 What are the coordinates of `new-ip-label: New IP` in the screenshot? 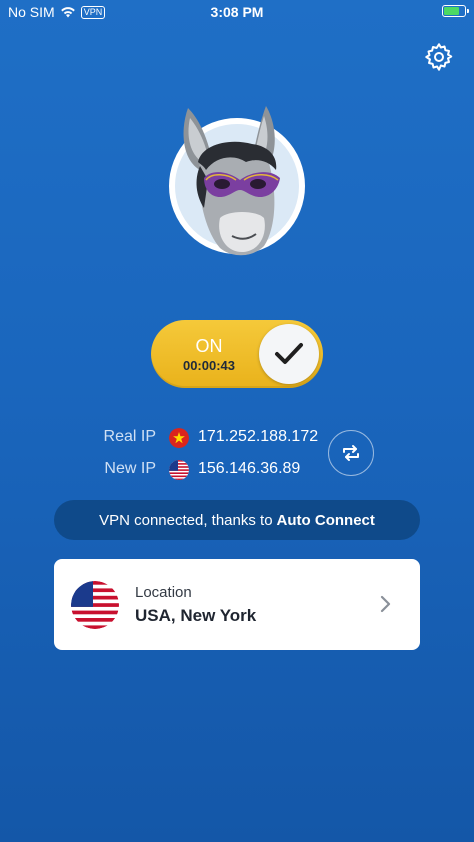 It's located at (130, 468).